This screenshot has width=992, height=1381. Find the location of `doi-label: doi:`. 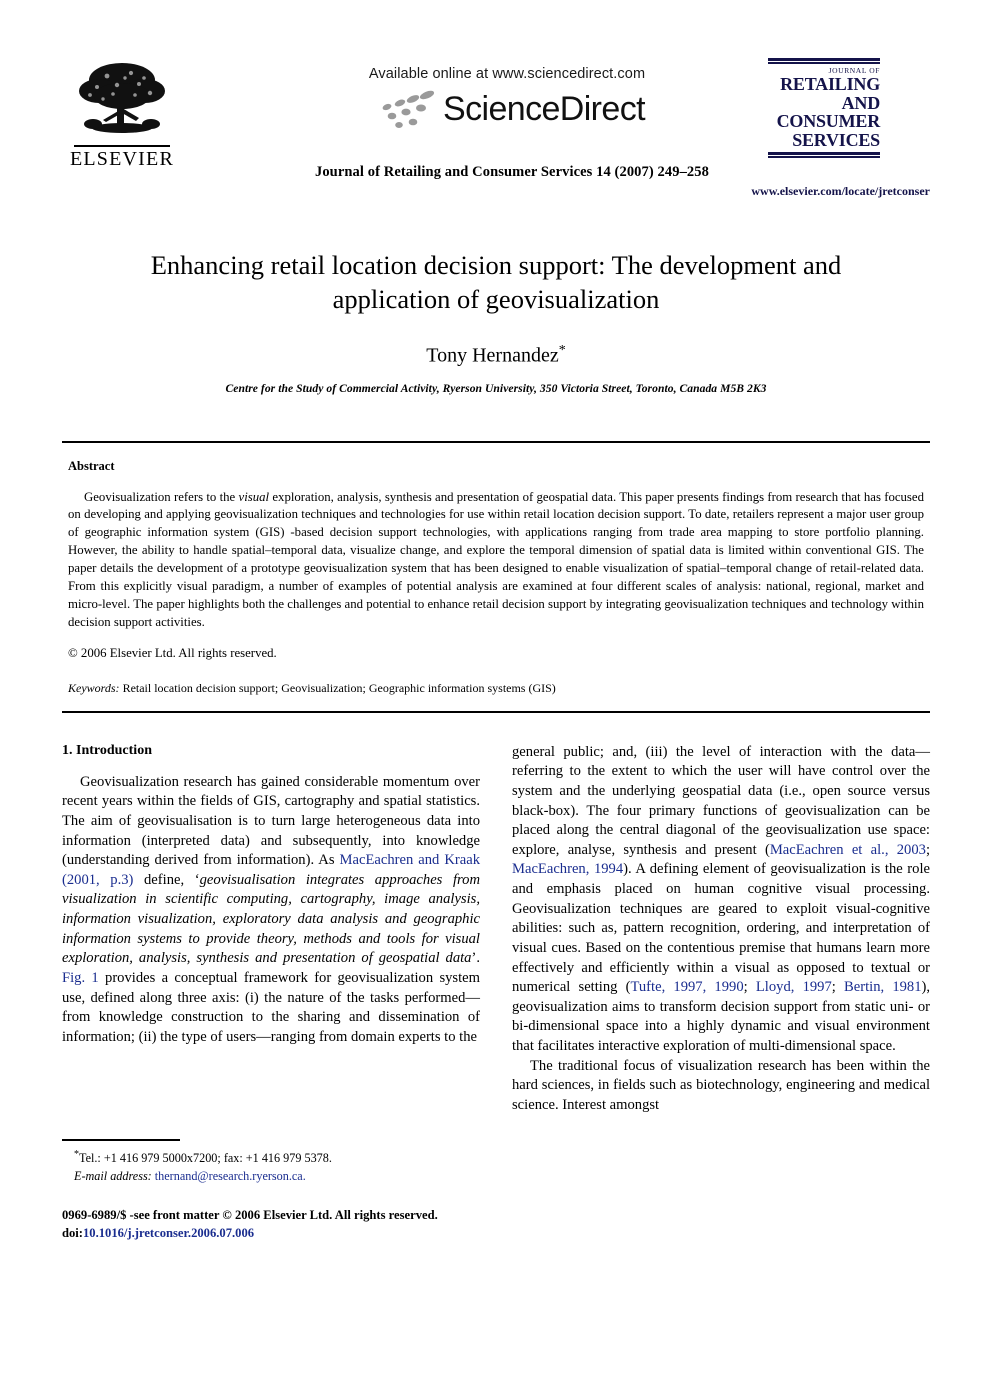

doi-label: doi: is located at coordinates (72, 1233).